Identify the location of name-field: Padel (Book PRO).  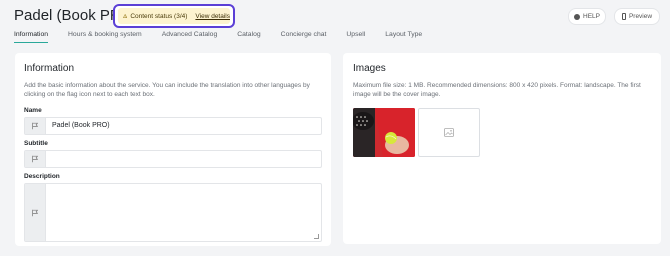
(173, 126).